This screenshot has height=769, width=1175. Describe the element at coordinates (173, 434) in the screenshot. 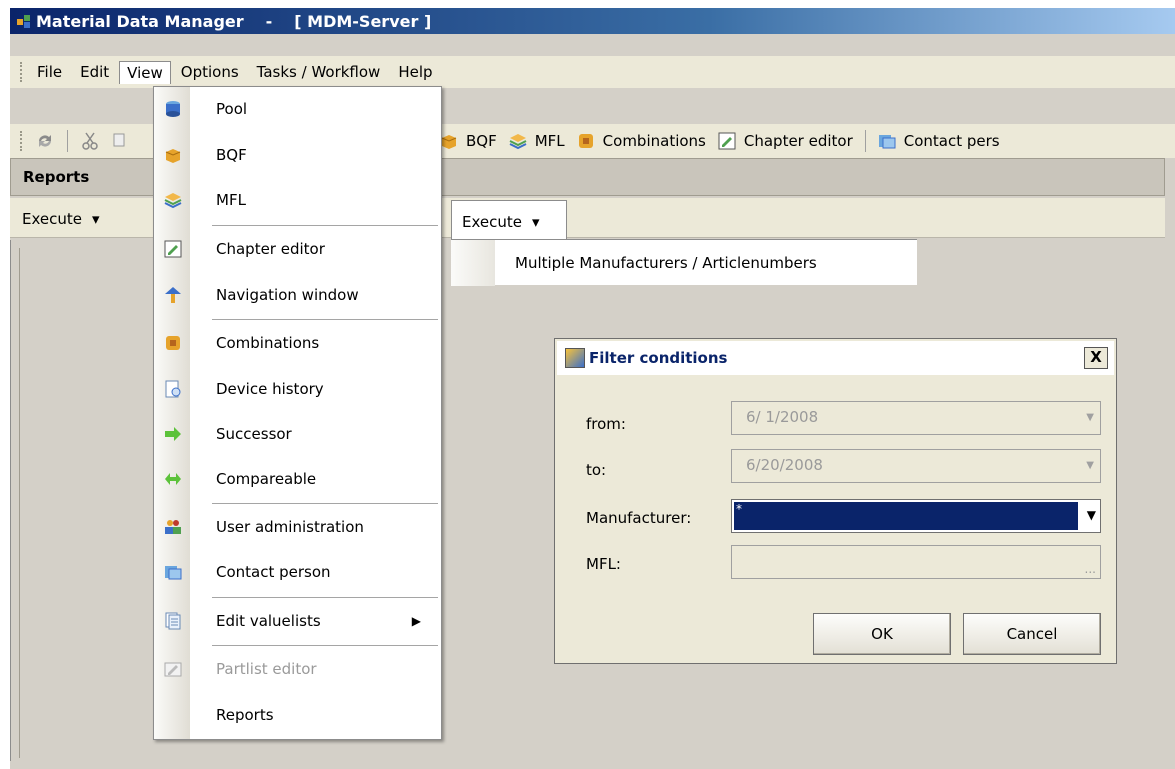

I see `successor-arrow-icon` at that location.